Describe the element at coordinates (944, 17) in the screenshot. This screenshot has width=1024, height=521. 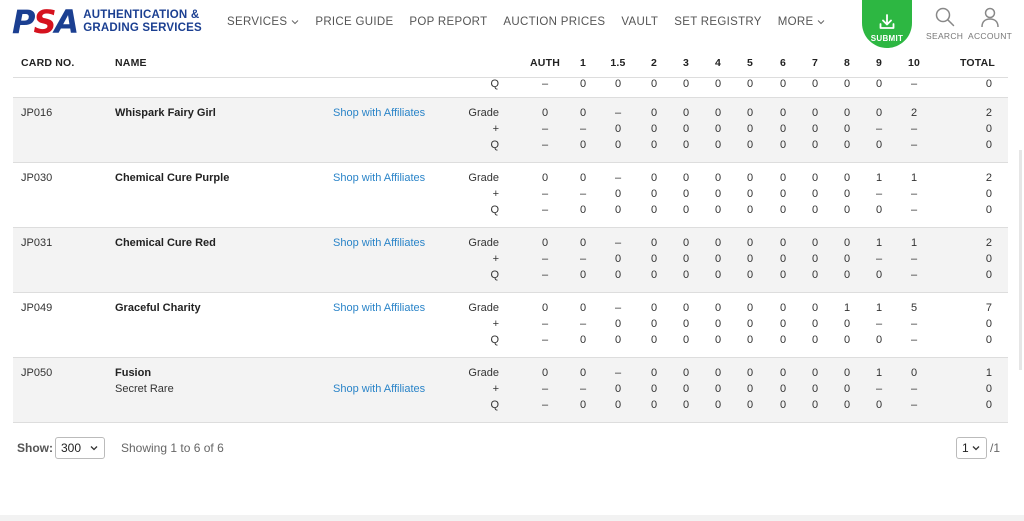
I see `search-icon` at that location.